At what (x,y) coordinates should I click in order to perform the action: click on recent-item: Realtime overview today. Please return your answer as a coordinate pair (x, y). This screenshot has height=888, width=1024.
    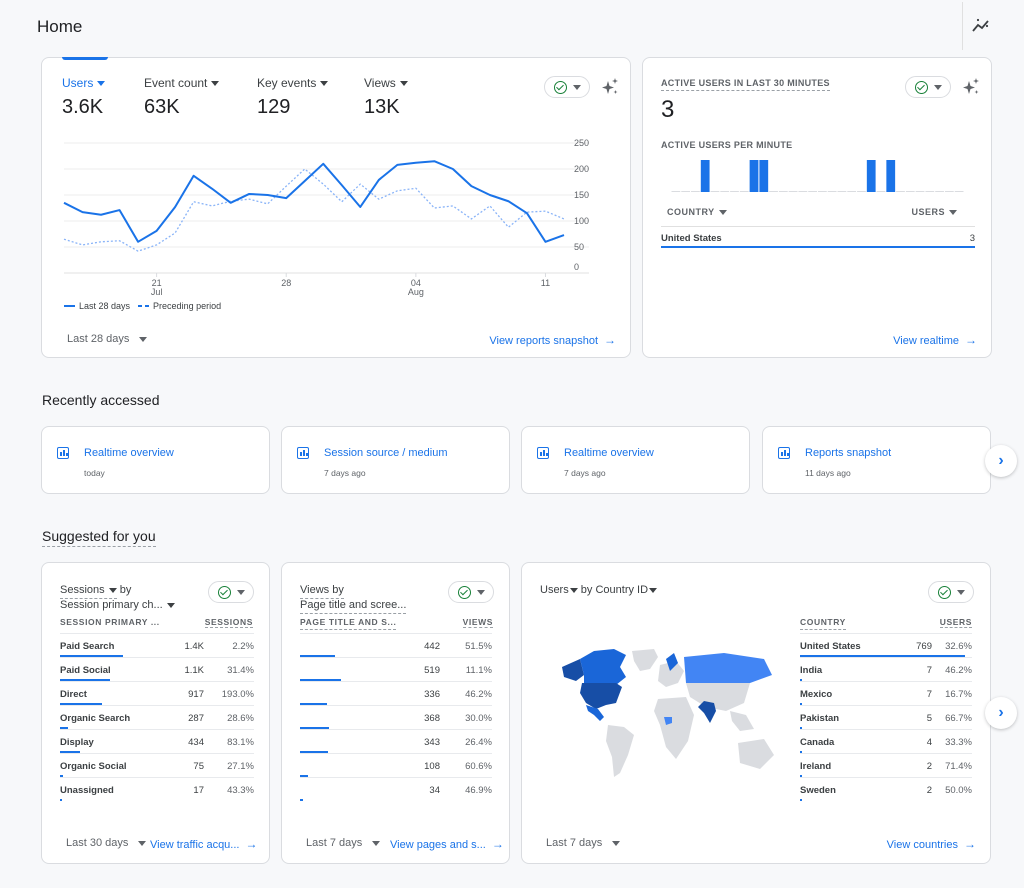
    Looking at the image, I should click on (155, 460).